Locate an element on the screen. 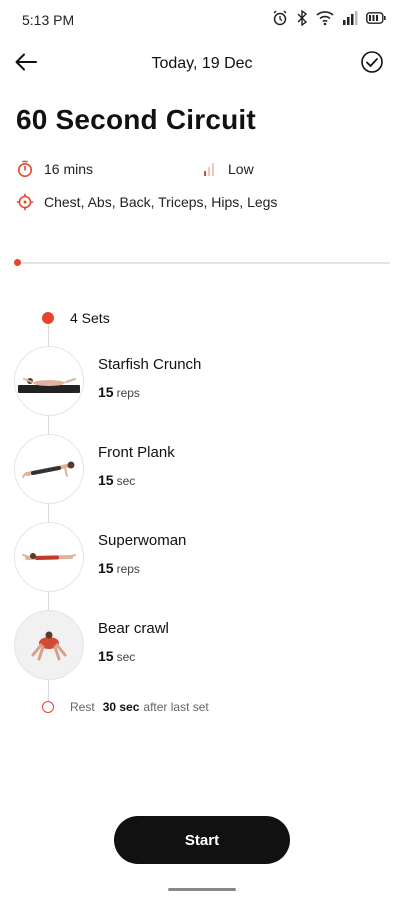 This screenshot has height=900, width=404. sets-label: 4 Sets is located at coordinates (90, 318).